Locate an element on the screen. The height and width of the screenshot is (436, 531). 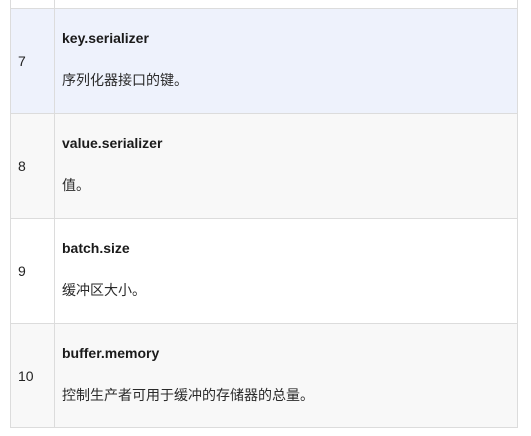
row-description-cell is located at coordinates (286, 4).